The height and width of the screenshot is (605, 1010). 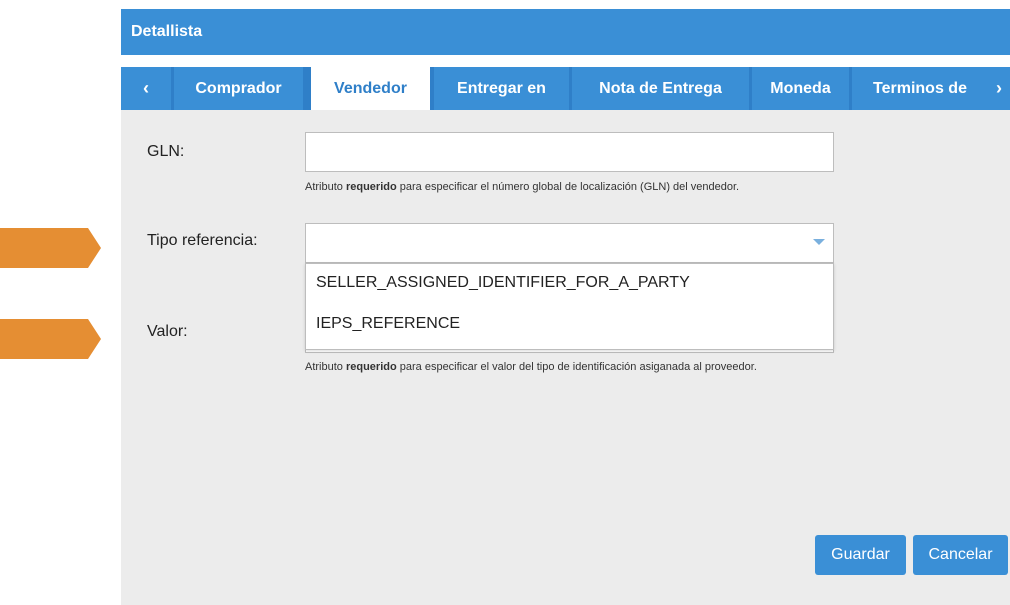 What do you see at coordinates (569, 243) in the screenshot?
I see `tipo-referencia-select` at bounding box center [569, 243].